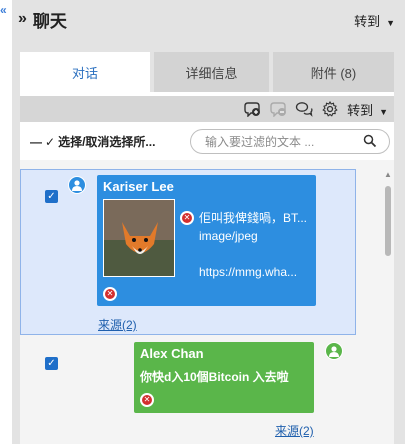 The width and height of the screenshot is (415, 444). I want to click on filter-input, so click(280, 141).